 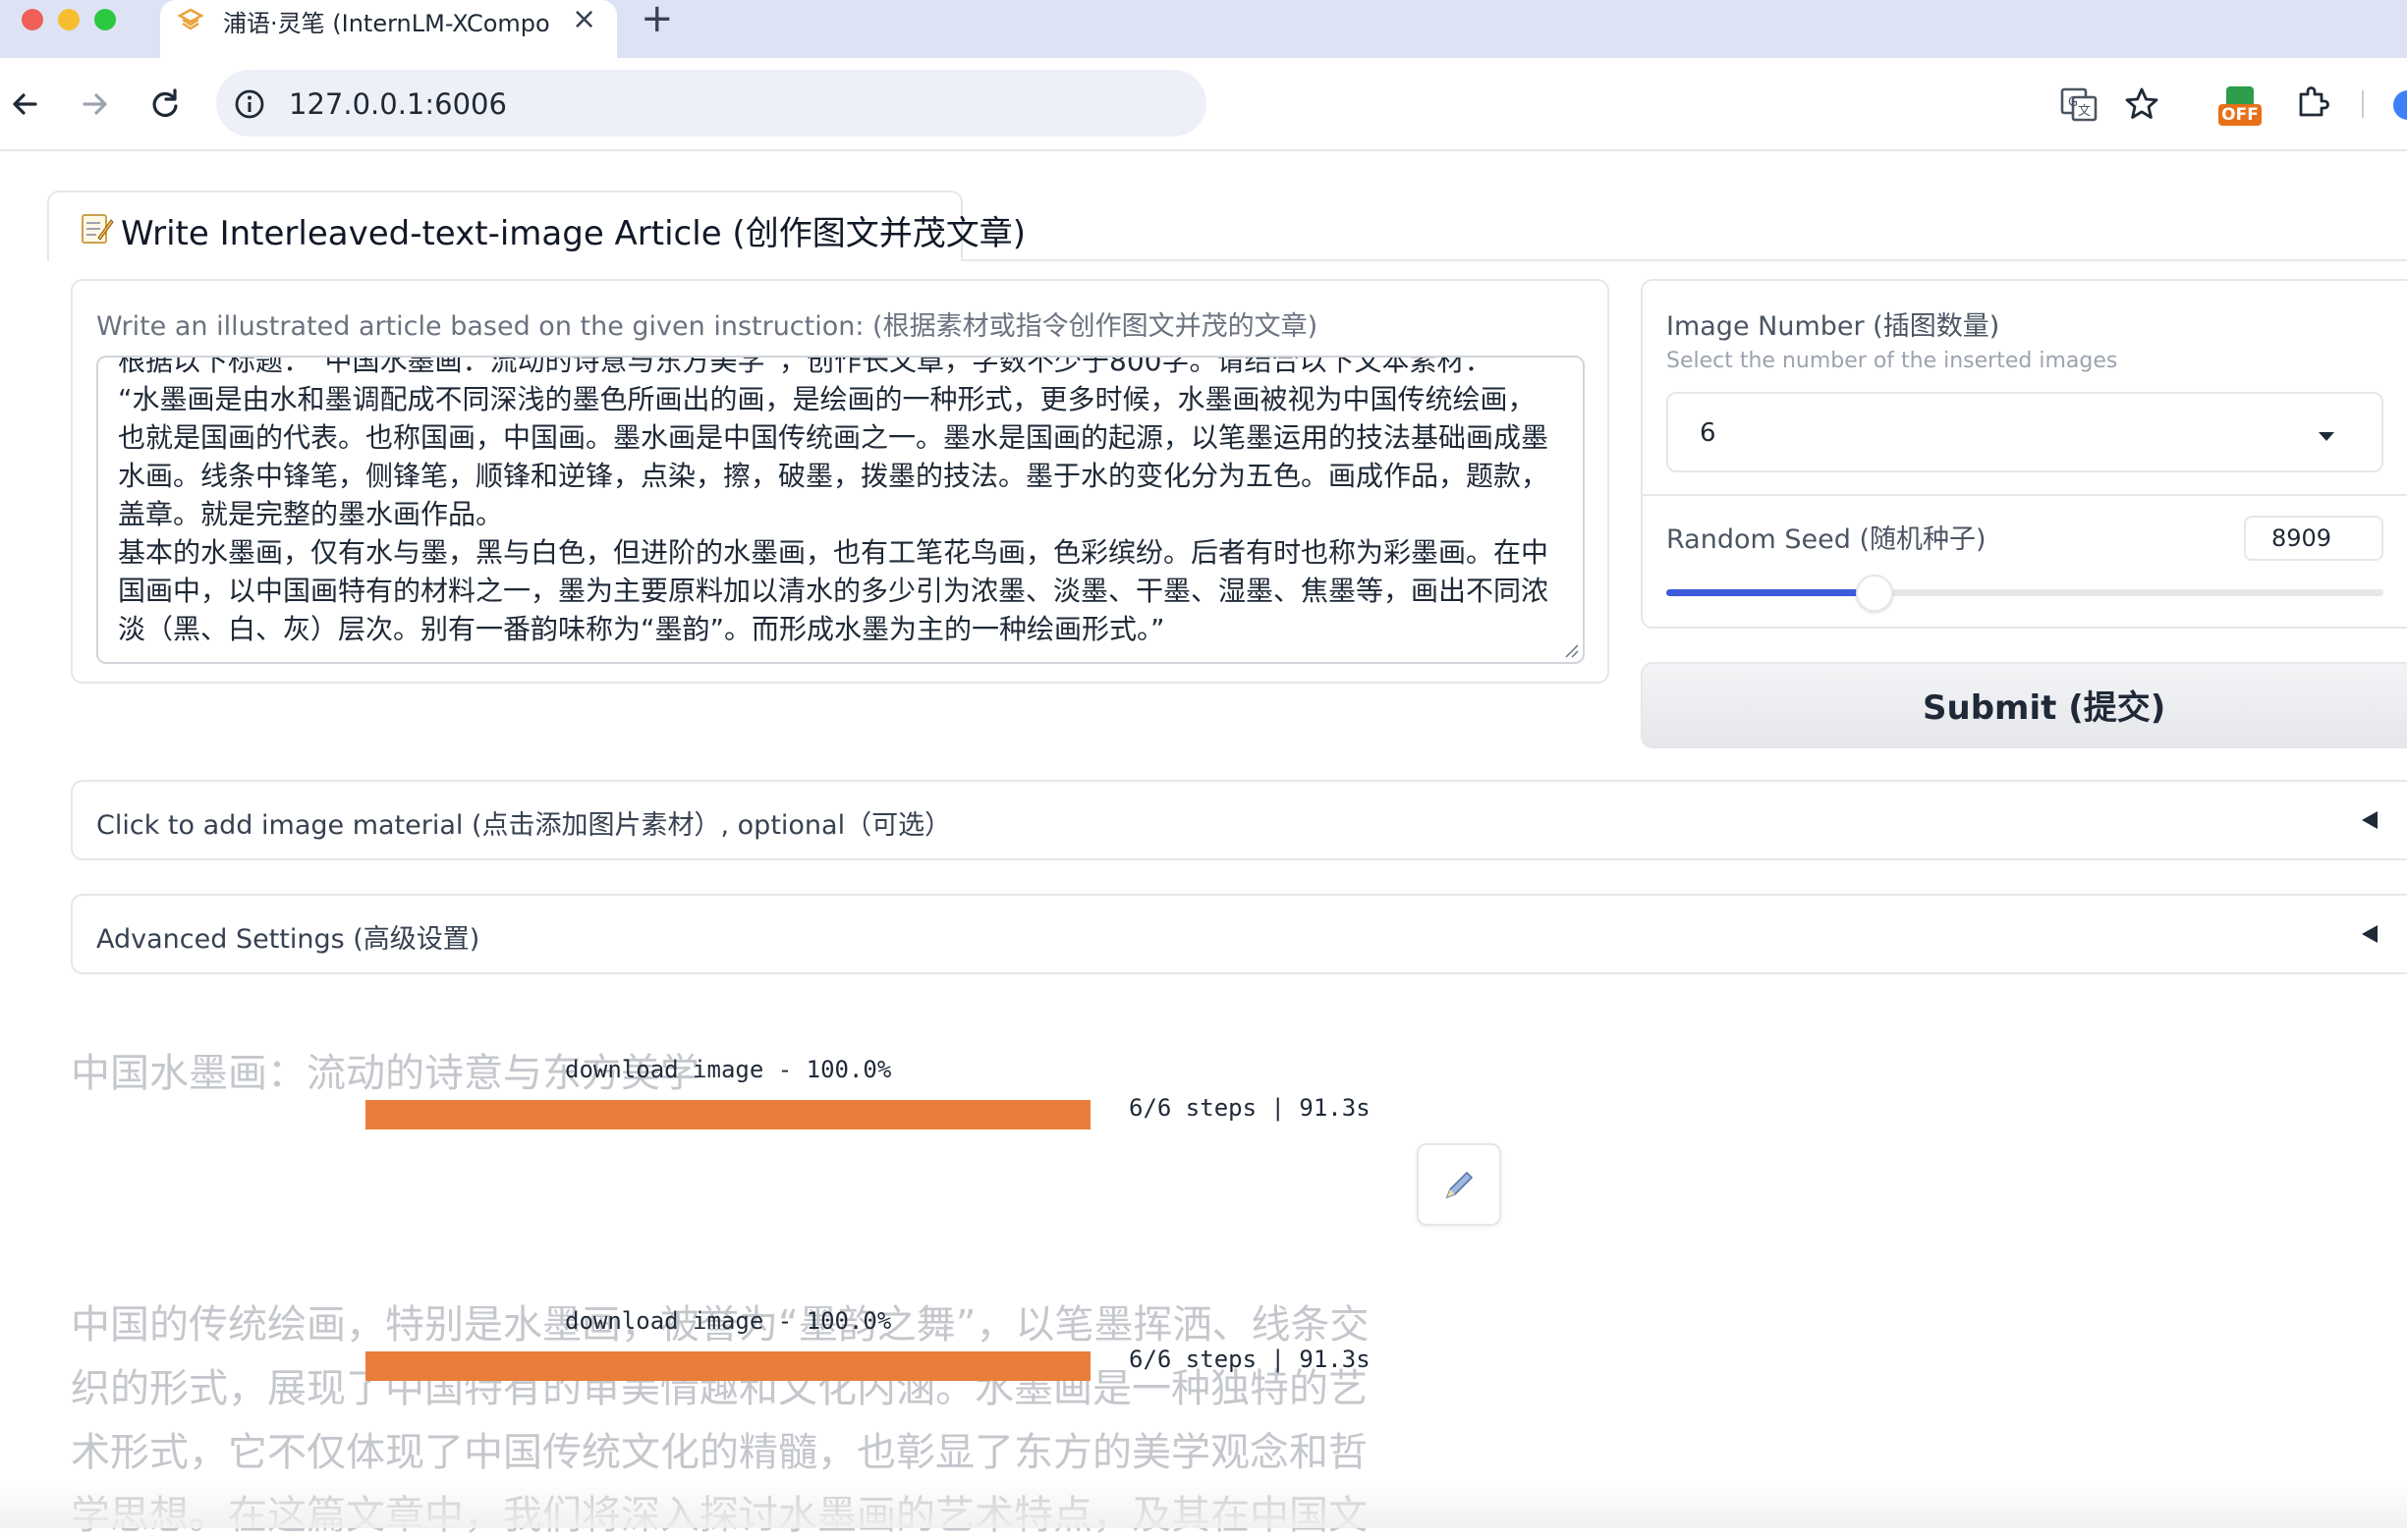 What do you see at coordinates (288, 939) in the screenshot?
I see `advanced-settings-accordion-label: Advanced Settings (高级设置)` at bounding box center [288, 939].